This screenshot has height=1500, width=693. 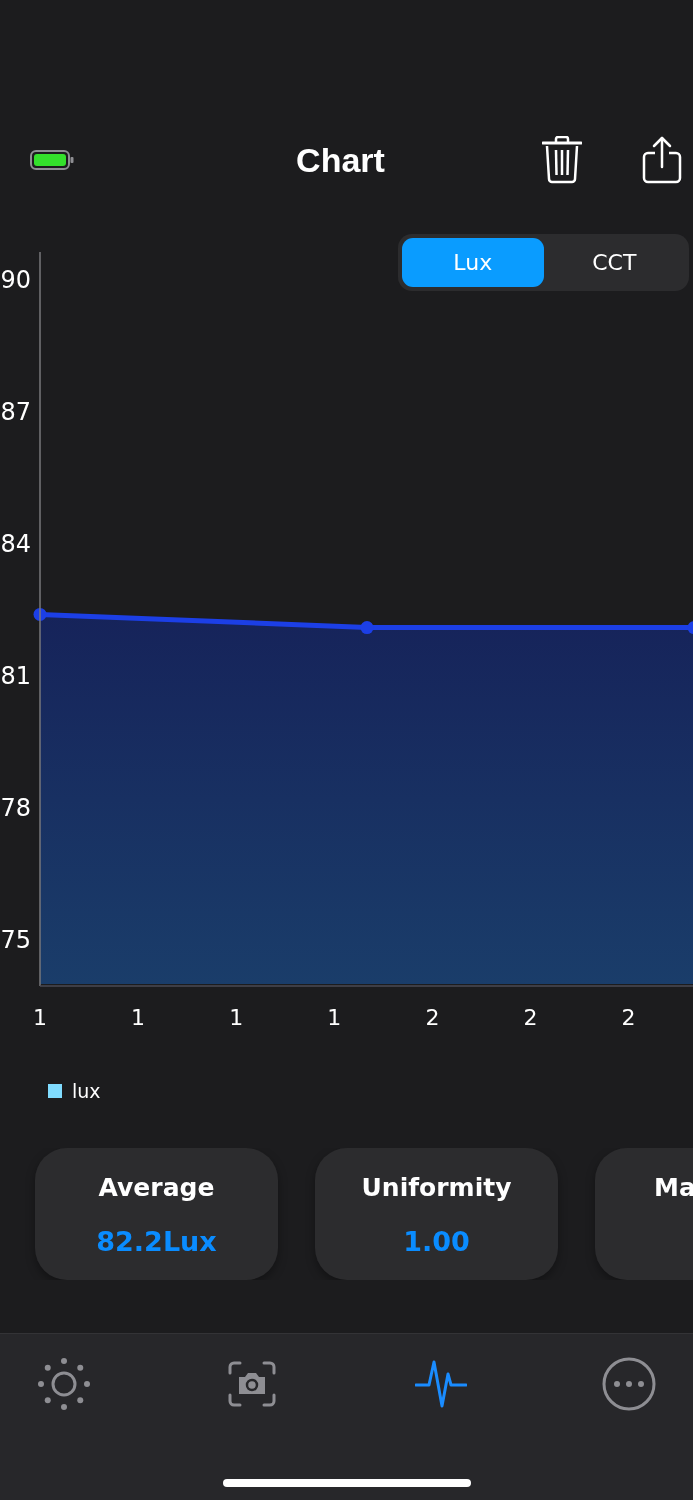 I want to click on y-axis-label: 81, so click(x=15, y=676).